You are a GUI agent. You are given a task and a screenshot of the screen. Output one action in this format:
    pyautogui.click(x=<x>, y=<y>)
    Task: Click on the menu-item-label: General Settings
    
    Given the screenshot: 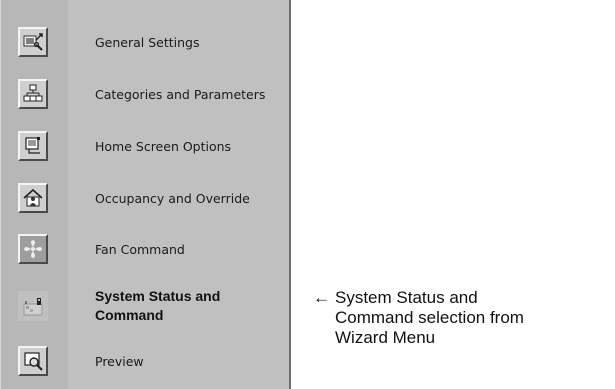 What is the action you would take?
    pyautogui.click(x=147, y=42)
    